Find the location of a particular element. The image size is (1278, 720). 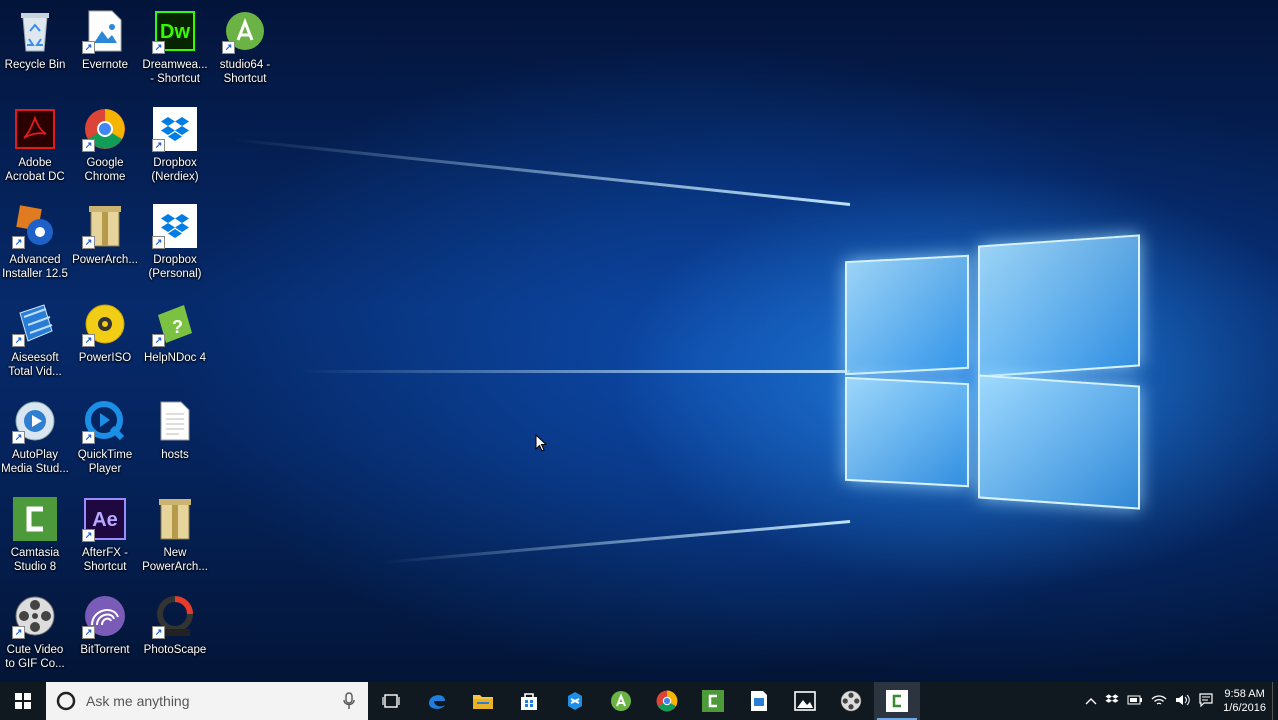

desktop-icon-evernote: ↗ Evernote is located at coordinates (105, 49).